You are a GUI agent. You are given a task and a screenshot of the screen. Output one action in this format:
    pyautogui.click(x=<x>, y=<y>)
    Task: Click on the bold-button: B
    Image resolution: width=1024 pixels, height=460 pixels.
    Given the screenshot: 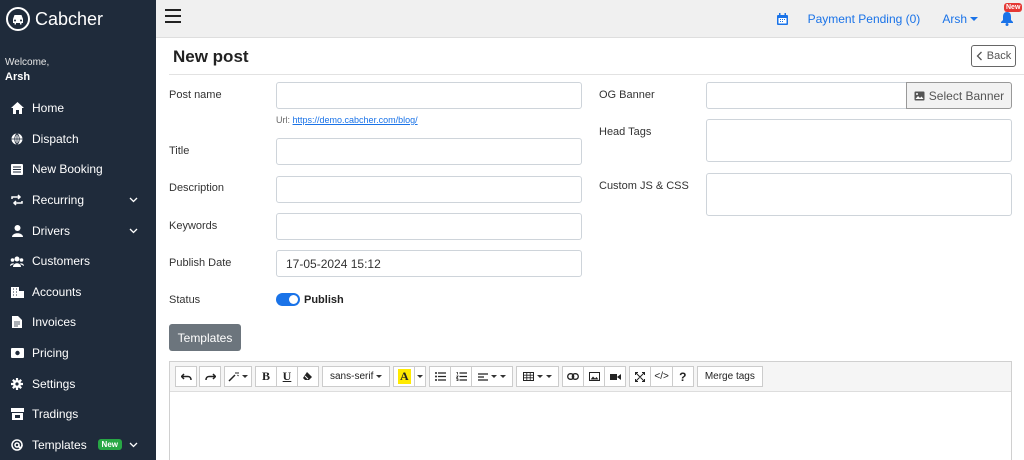 What is the action you would take?
    pyautogui.click(x=266, y=376)
    